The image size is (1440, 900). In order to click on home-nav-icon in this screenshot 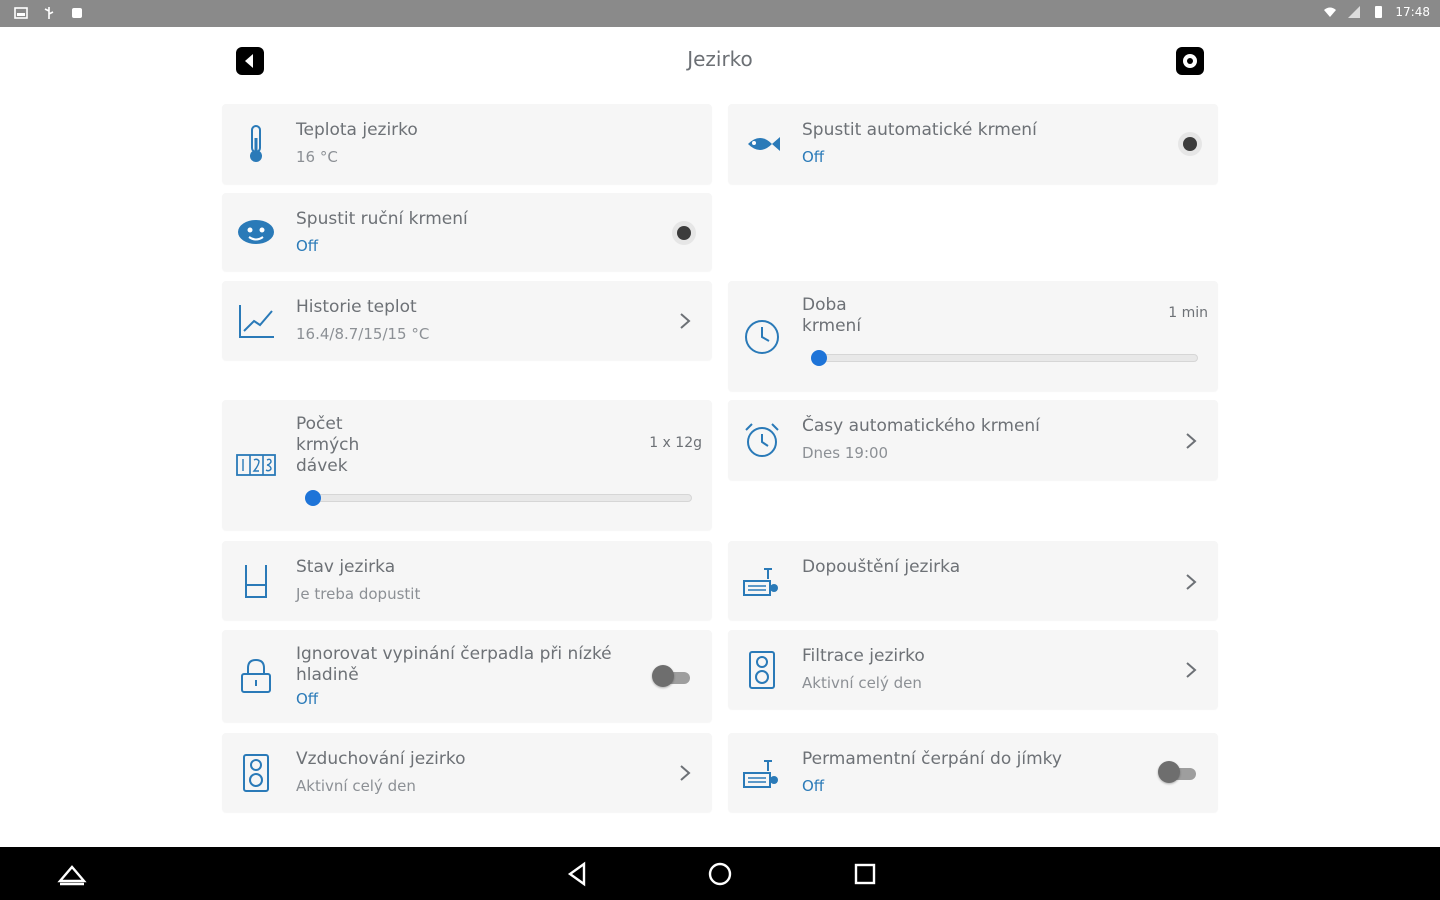, I will do `click(720, 874)`.